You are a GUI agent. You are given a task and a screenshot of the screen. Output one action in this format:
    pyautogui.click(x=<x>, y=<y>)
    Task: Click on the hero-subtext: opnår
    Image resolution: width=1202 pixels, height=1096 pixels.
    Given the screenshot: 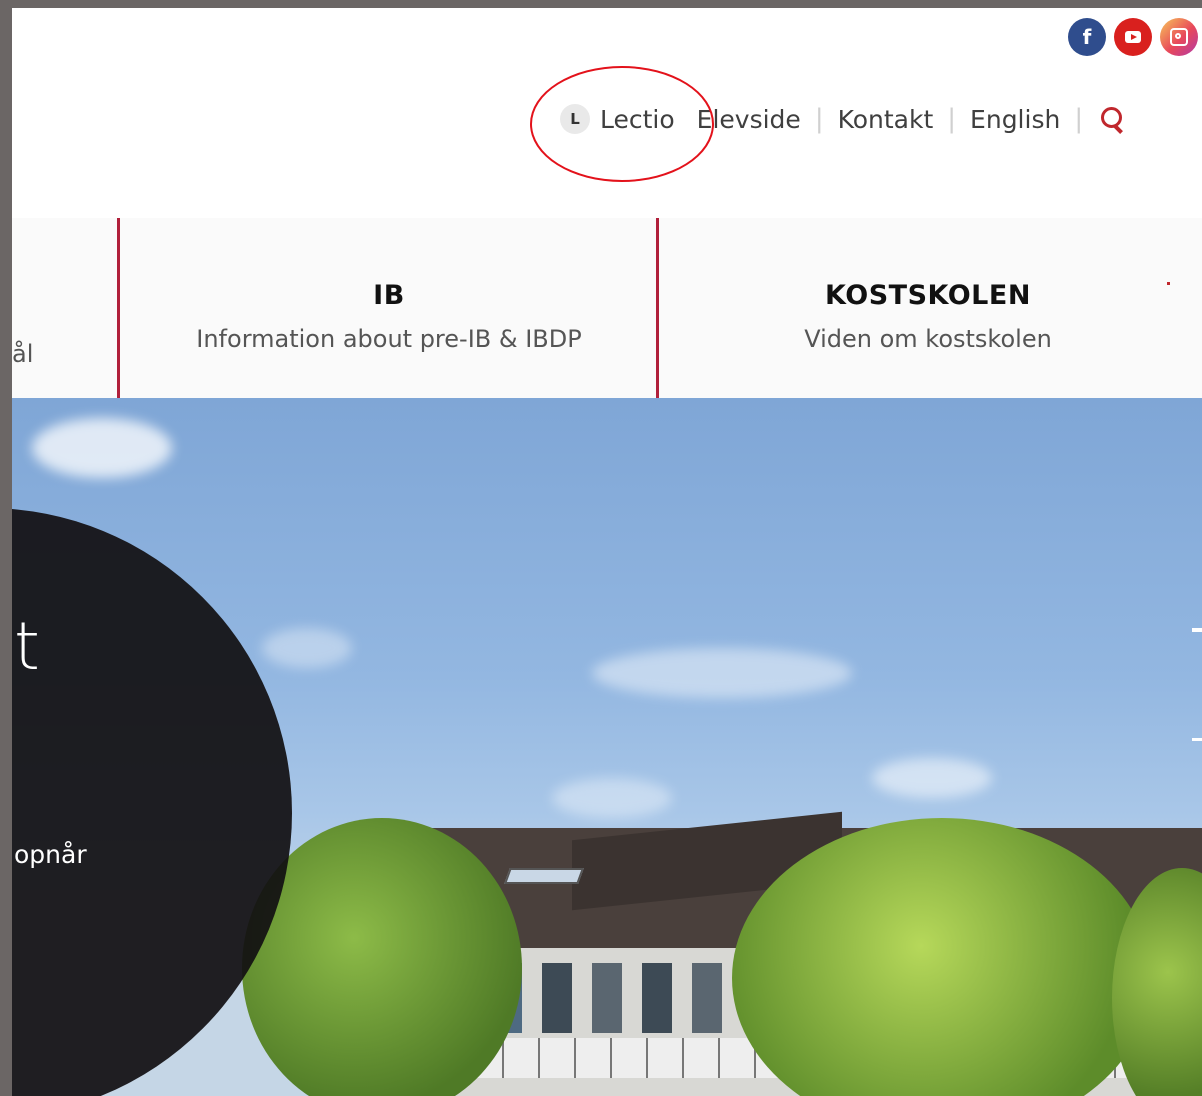 What is the action you would take?
    pyautogui.click(x=50, y=854)
    